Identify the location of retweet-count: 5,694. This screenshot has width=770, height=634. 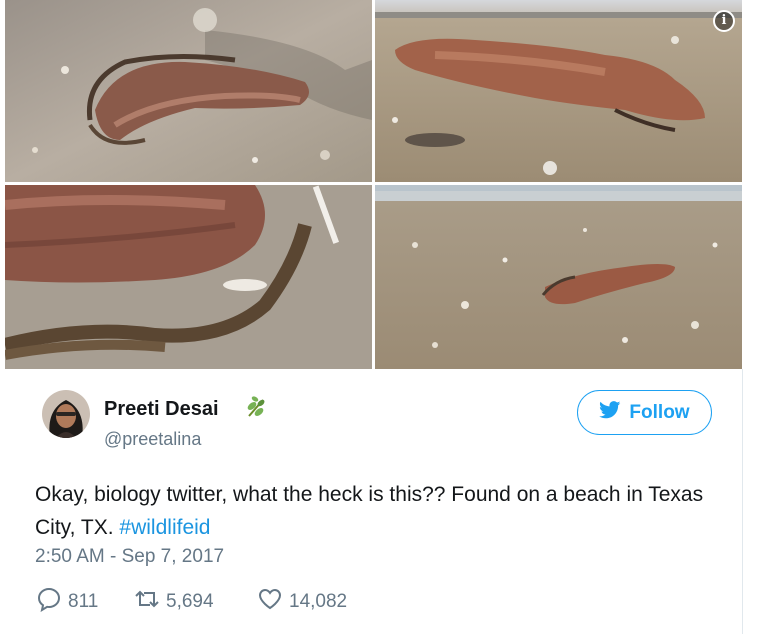
(190, 601).